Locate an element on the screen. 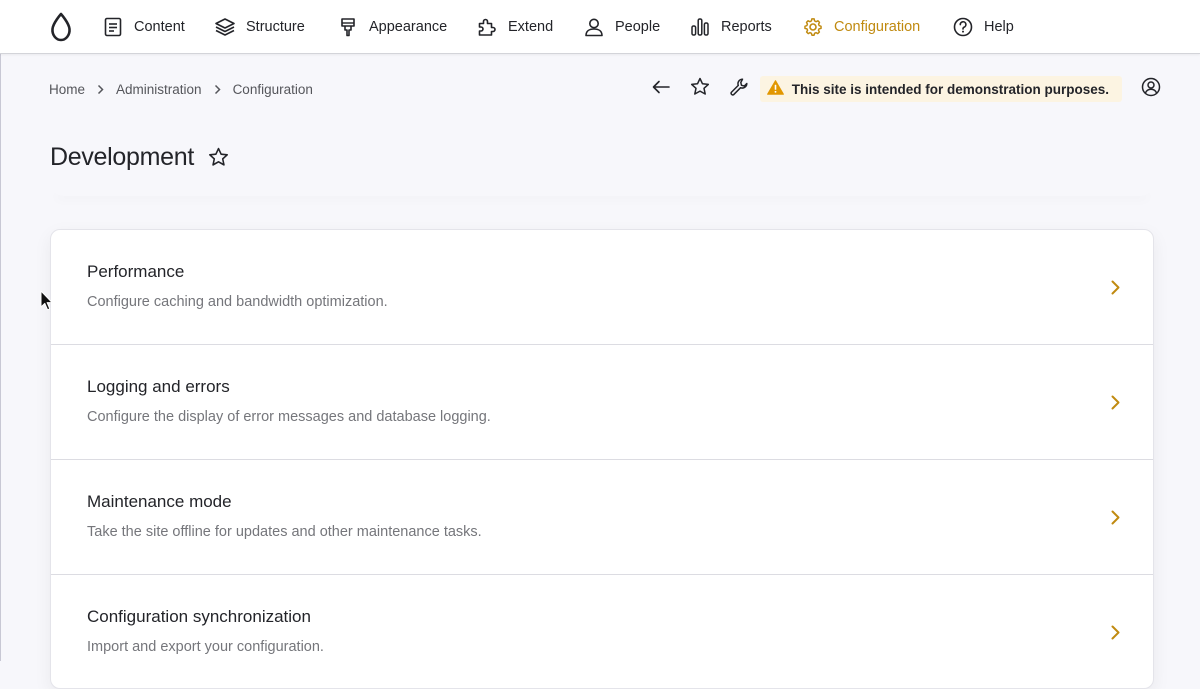 This screenshot has height=689, width=1200. nav-configuration-label: Configuration is located at coordinates (877, 27).